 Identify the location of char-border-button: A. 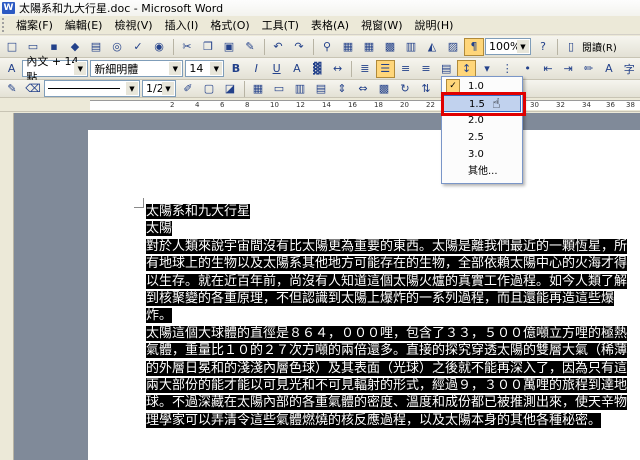
(296, 69).